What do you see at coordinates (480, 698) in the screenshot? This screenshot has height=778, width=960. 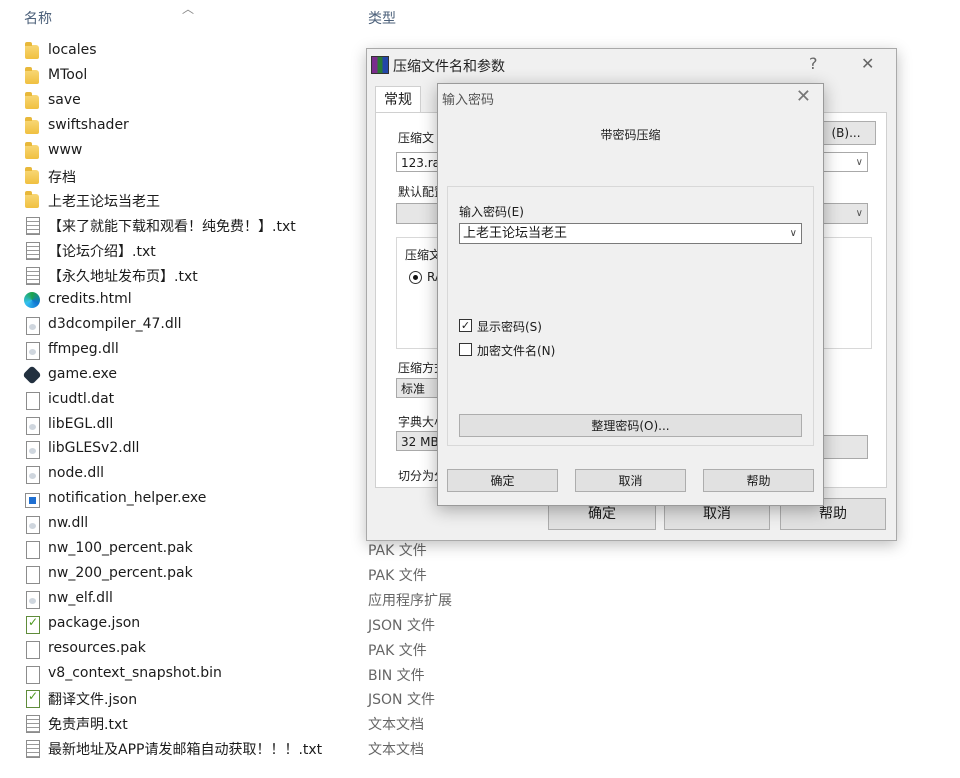 I see `file-row: 翻译文件.json JSON 文件` at bounding box center [480, 698].